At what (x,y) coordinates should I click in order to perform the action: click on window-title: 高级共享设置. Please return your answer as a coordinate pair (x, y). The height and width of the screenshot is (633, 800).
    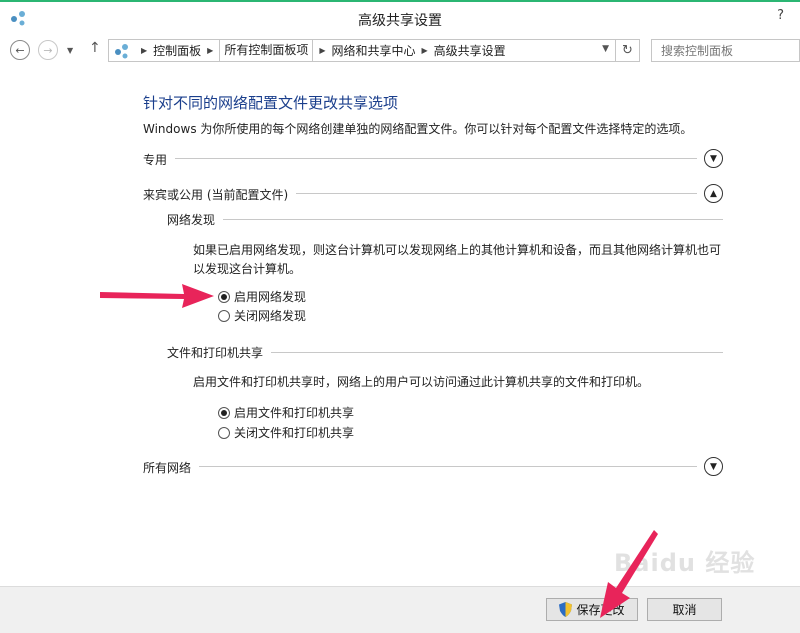
    Looking at the image, I should click on (400, 21).